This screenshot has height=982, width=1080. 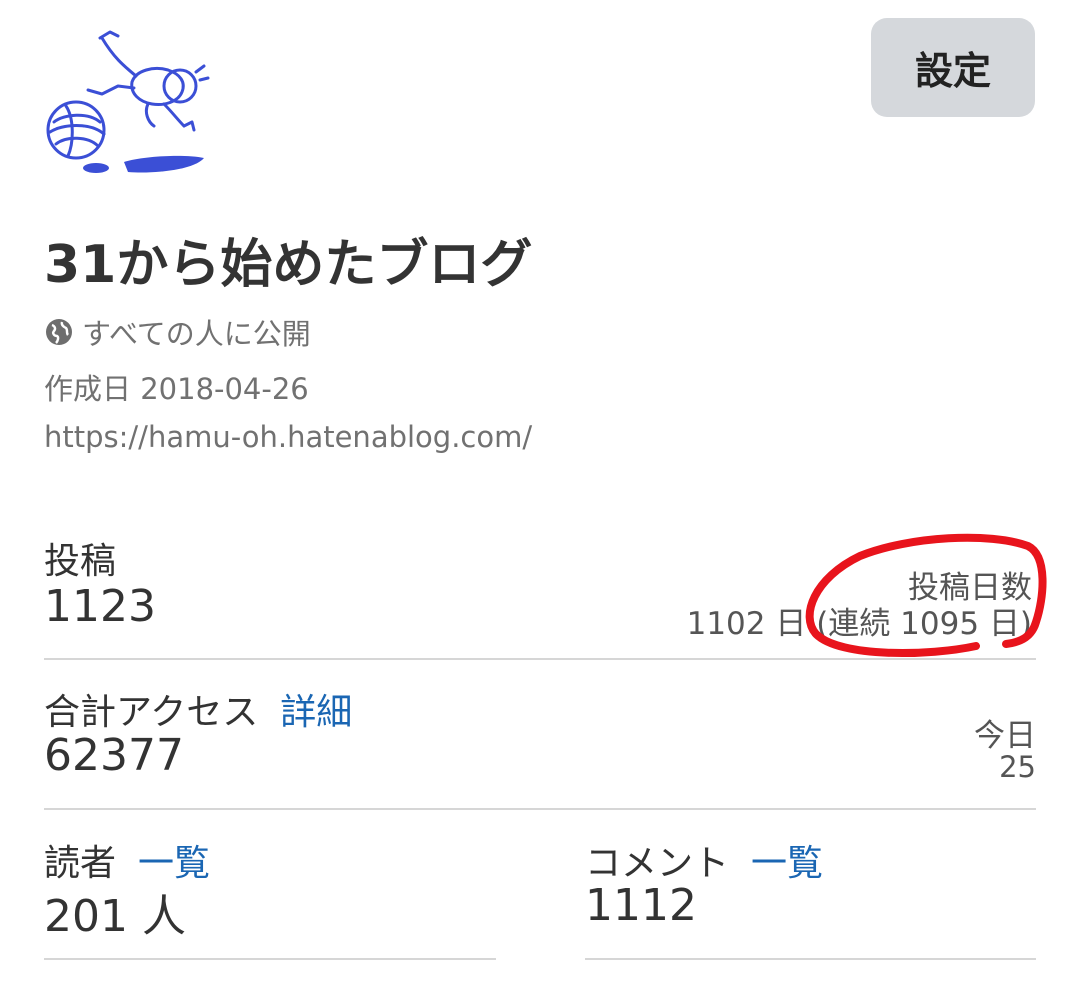 I want to click on comments-row: コメント 一覧, so click(x=704, y=860).